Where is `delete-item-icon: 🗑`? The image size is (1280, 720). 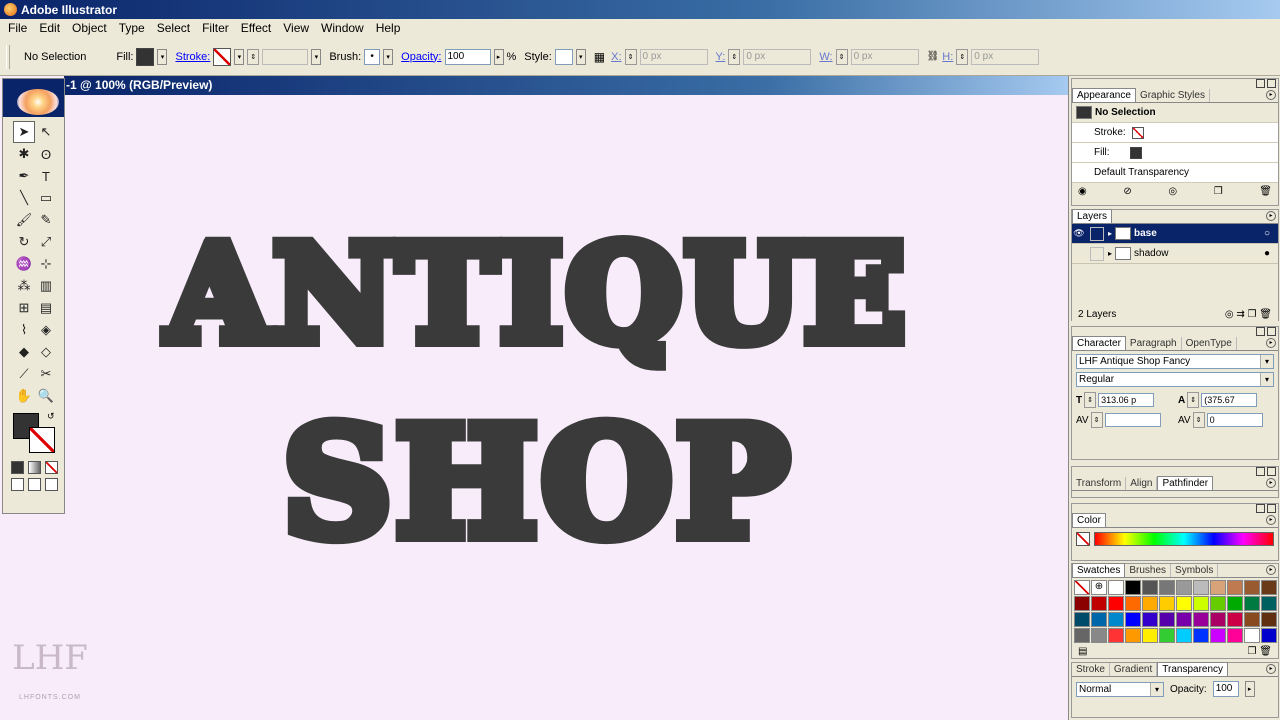 delete-item-icon: 🗑 is located at coordinates (1265, 191).